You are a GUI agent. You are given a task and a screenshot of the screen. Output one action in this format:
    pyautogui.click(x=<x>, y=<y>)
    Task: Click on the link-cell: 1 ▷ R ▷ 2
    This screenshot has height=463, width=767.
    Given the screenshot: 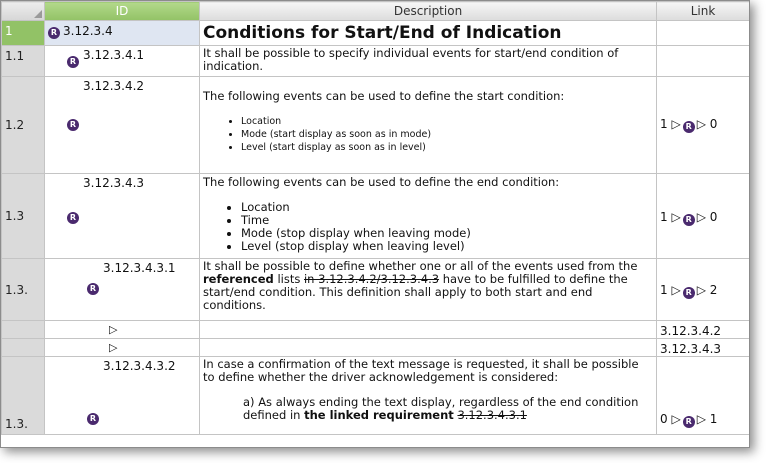 What is the action you would take?
    pyautogui.click(x=702, y=289)
    